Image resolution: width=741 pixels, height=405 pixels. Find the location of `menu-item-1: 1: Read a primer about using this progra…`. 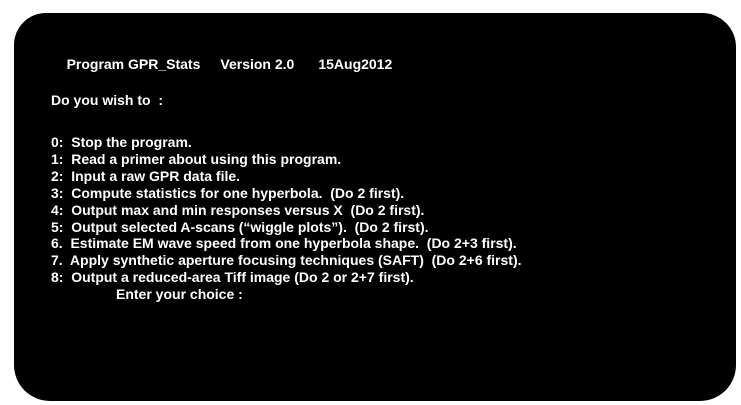

menu-item-1: 1: Read a primer about using this progra… is located at coordinates (286, 159).